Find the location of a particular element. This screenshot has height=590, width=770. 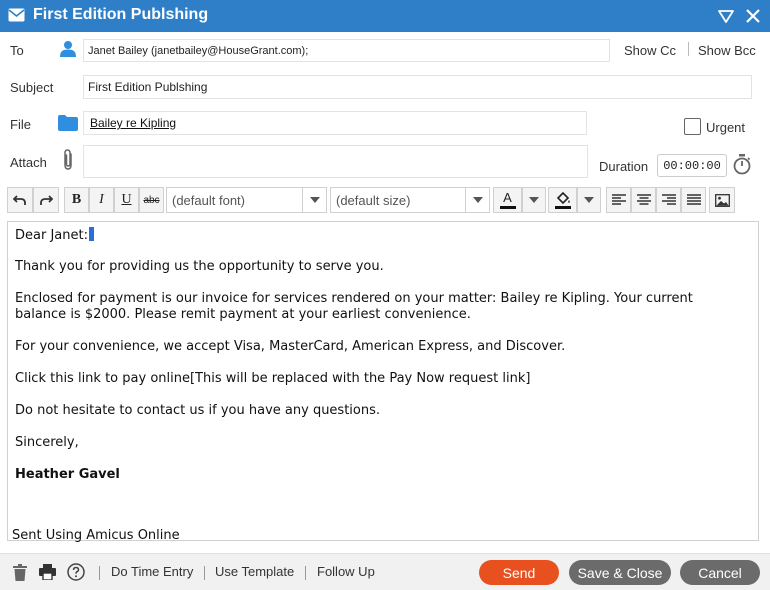

align-right-icon is located at coordinates (668, 199).